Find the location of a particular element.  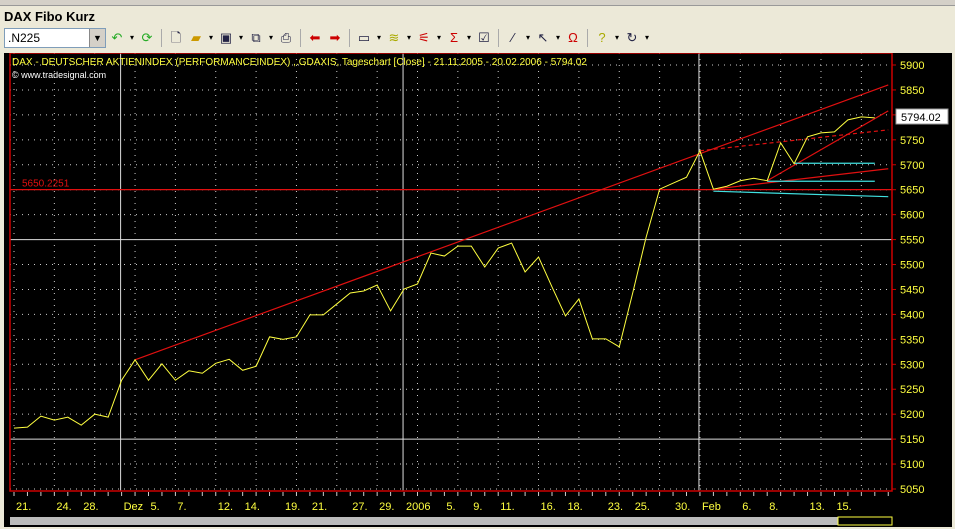

last-value: 5794.02 is located at coordinates (921, 118).